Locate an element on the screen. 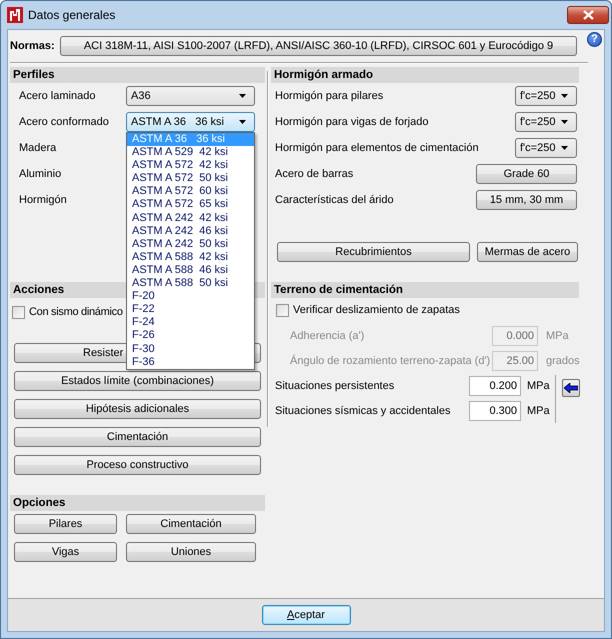 The image size is (612, 639). field-label: Características del árido is located at coordinates (334, 200).